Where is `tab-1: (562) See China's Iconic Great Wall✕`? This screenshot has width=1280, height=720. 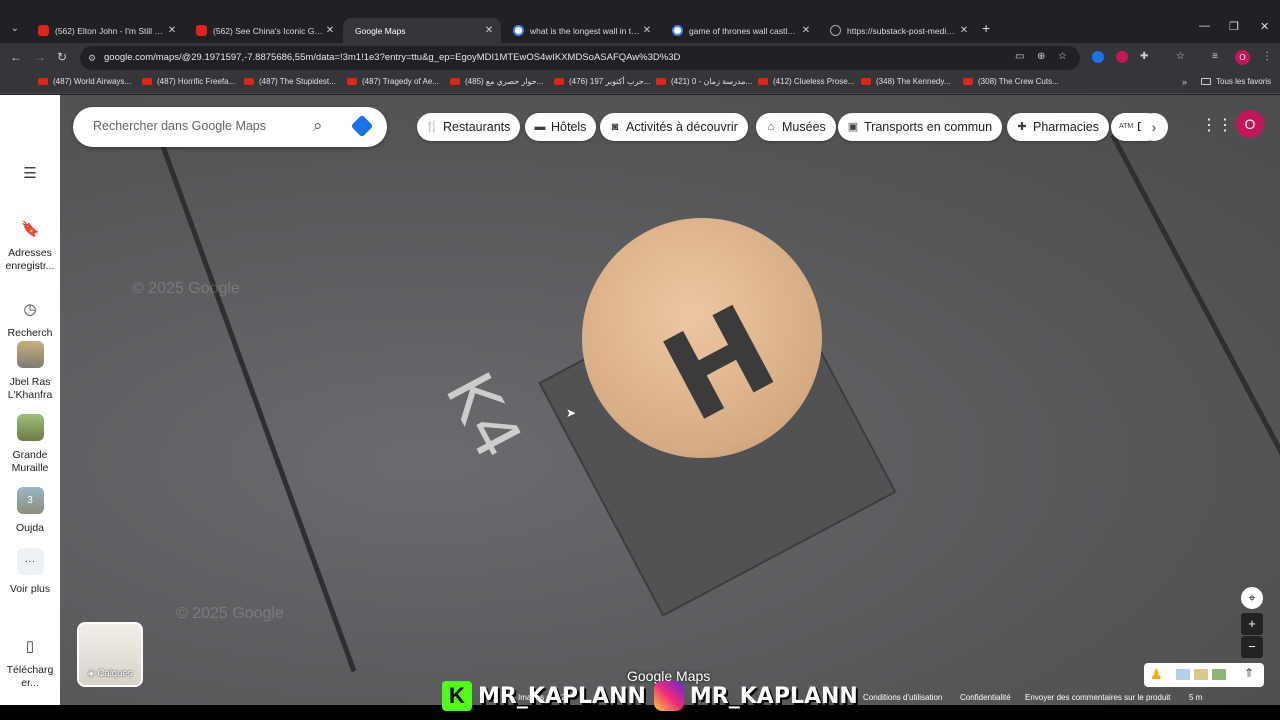 tab-1: (562) See China's Iconic Great Wall✕ is located at coordinates (263, 30).